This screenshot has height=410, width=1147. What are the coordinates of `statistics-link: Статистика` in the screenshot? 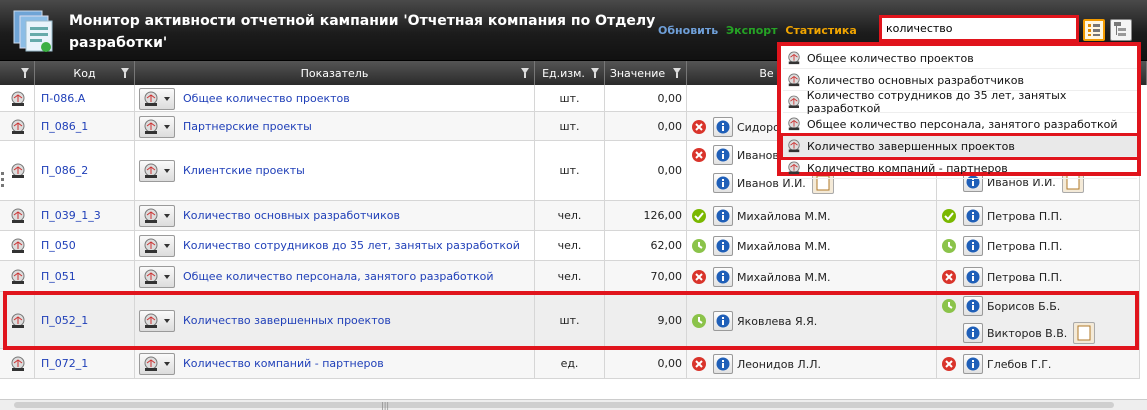 It's located at (820, 30).